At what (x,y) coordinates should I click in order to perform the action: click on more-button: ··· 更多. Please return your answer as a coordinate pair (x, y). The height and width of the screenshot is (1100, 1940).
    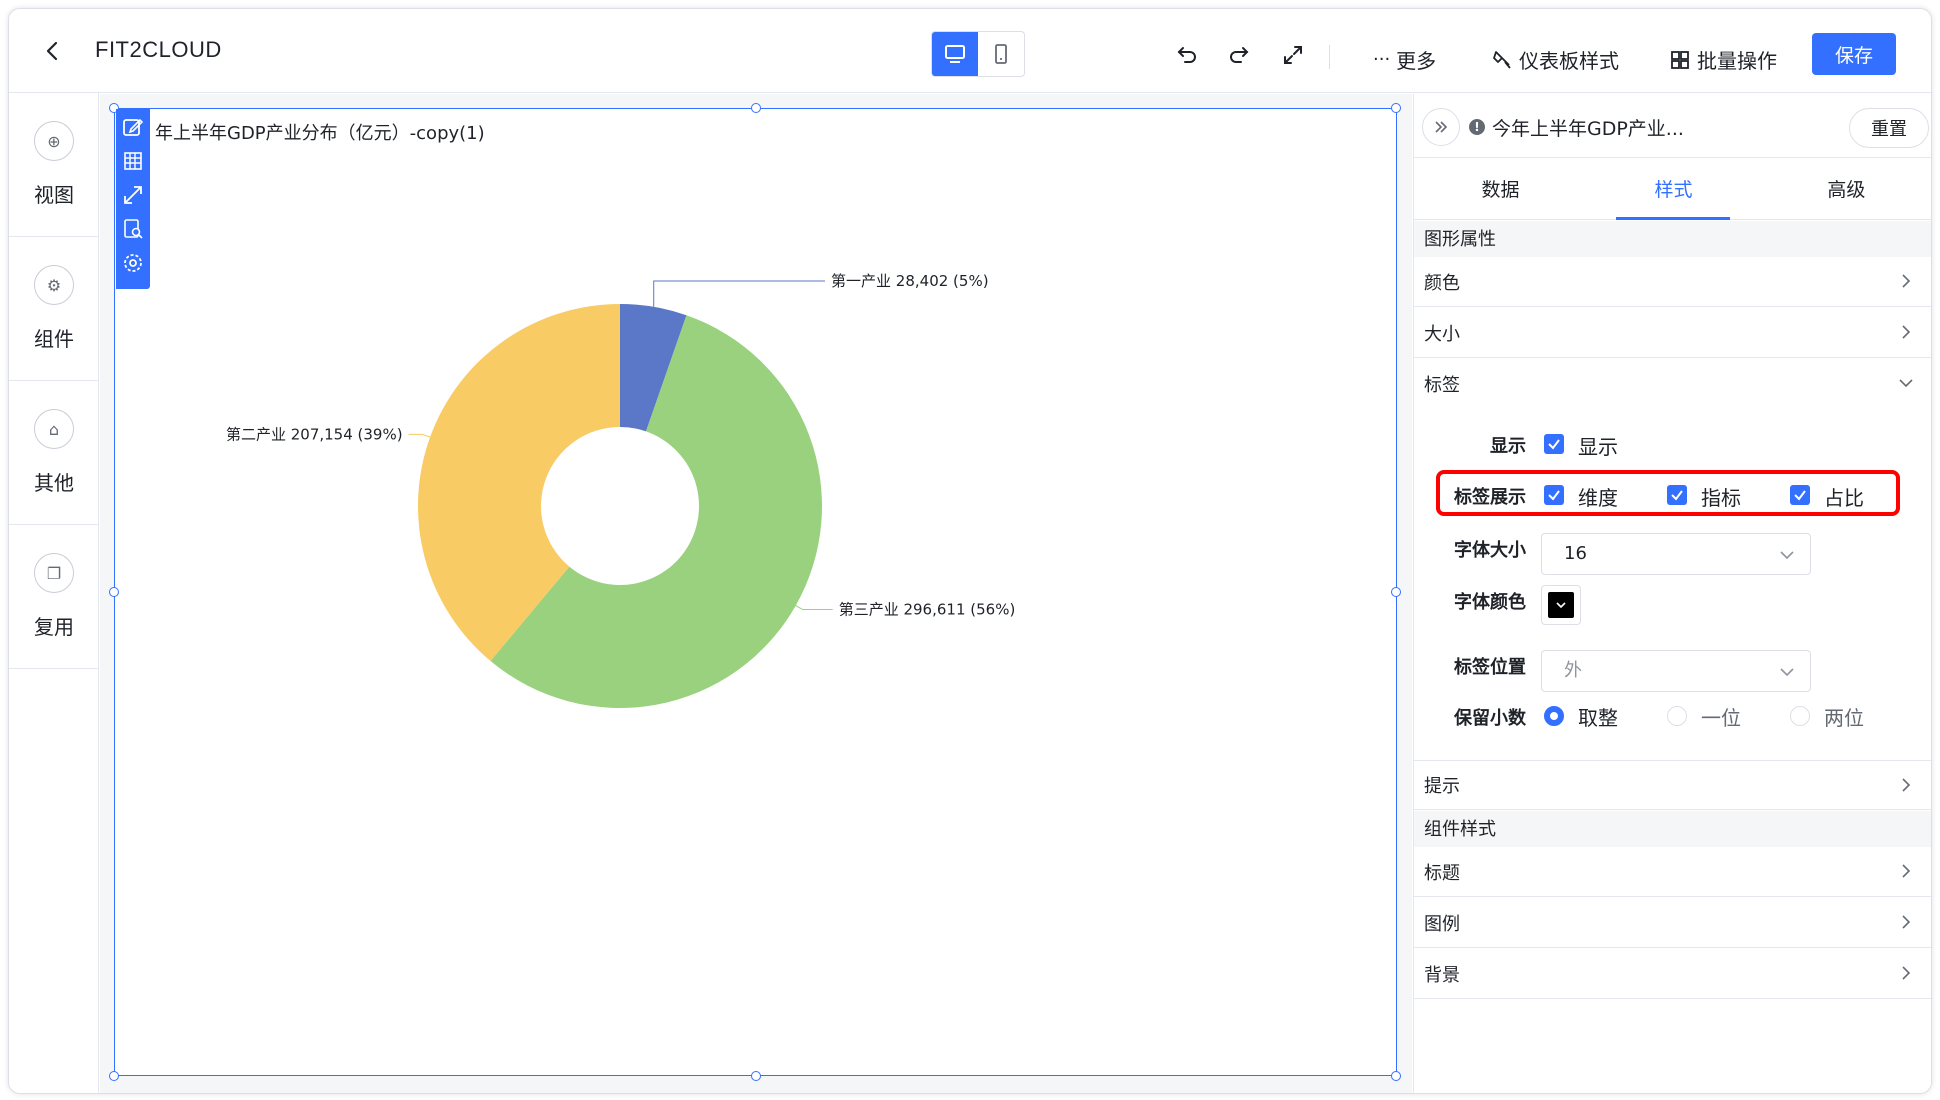
    Looking at the image, I should click on (1404, 59).